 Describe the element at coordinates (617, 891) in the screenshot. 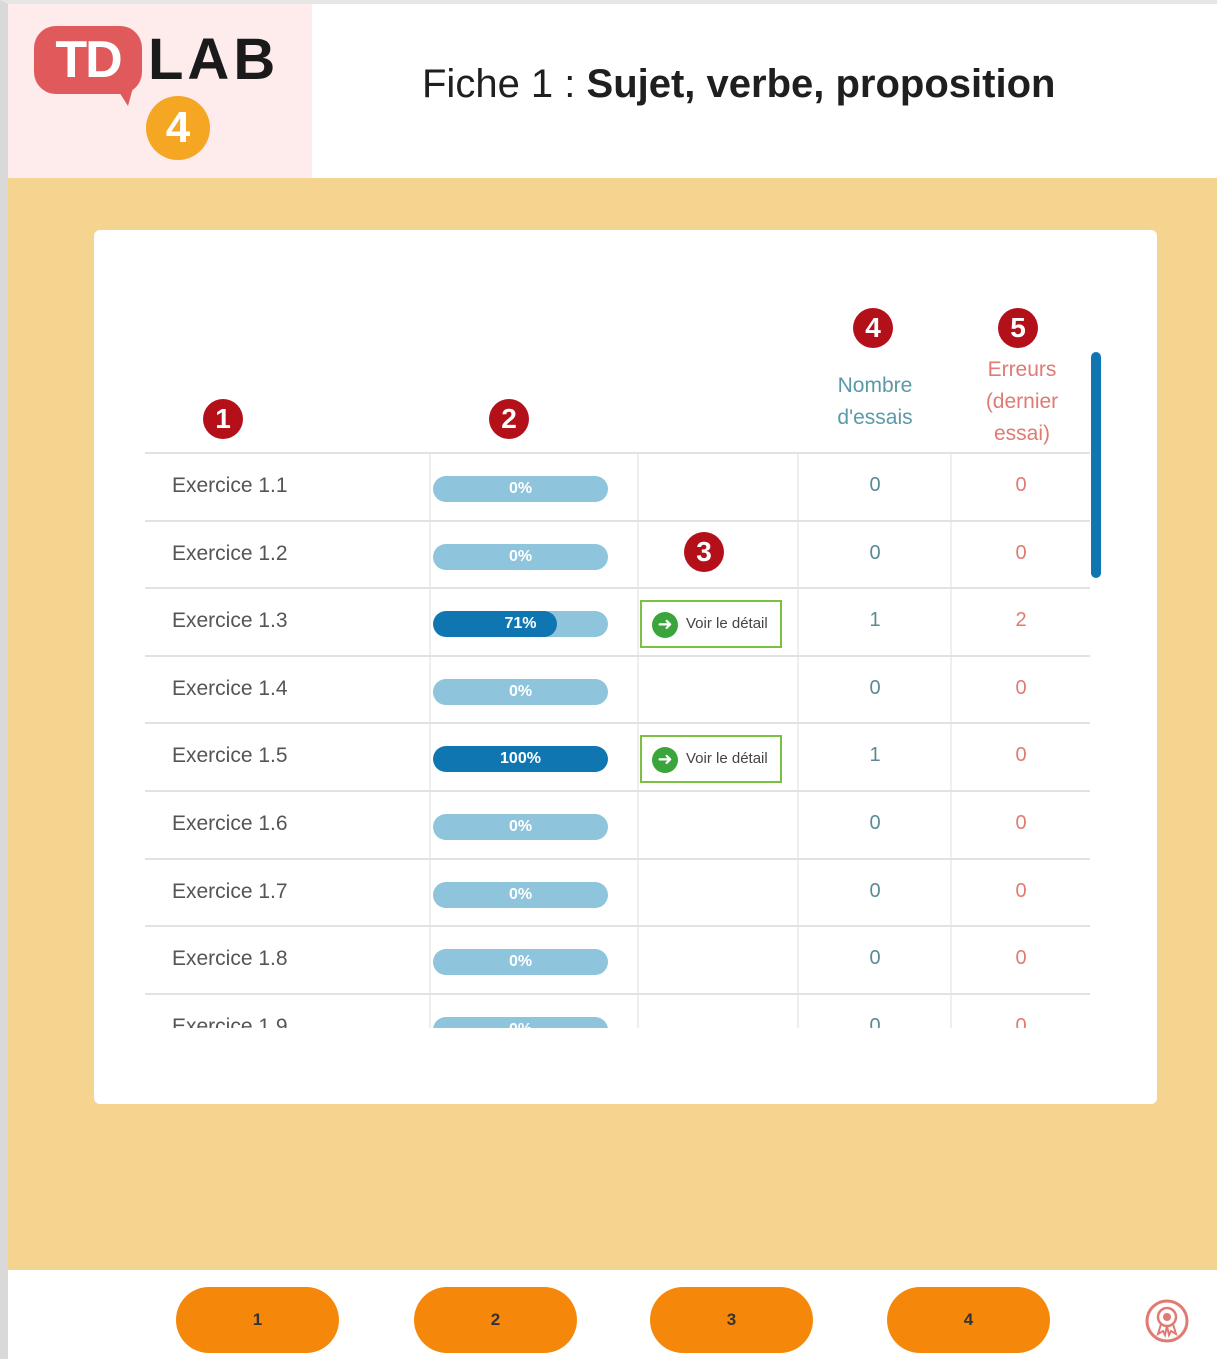

I see `table-row: Exercice 1.7 0% 0 0` at that location.